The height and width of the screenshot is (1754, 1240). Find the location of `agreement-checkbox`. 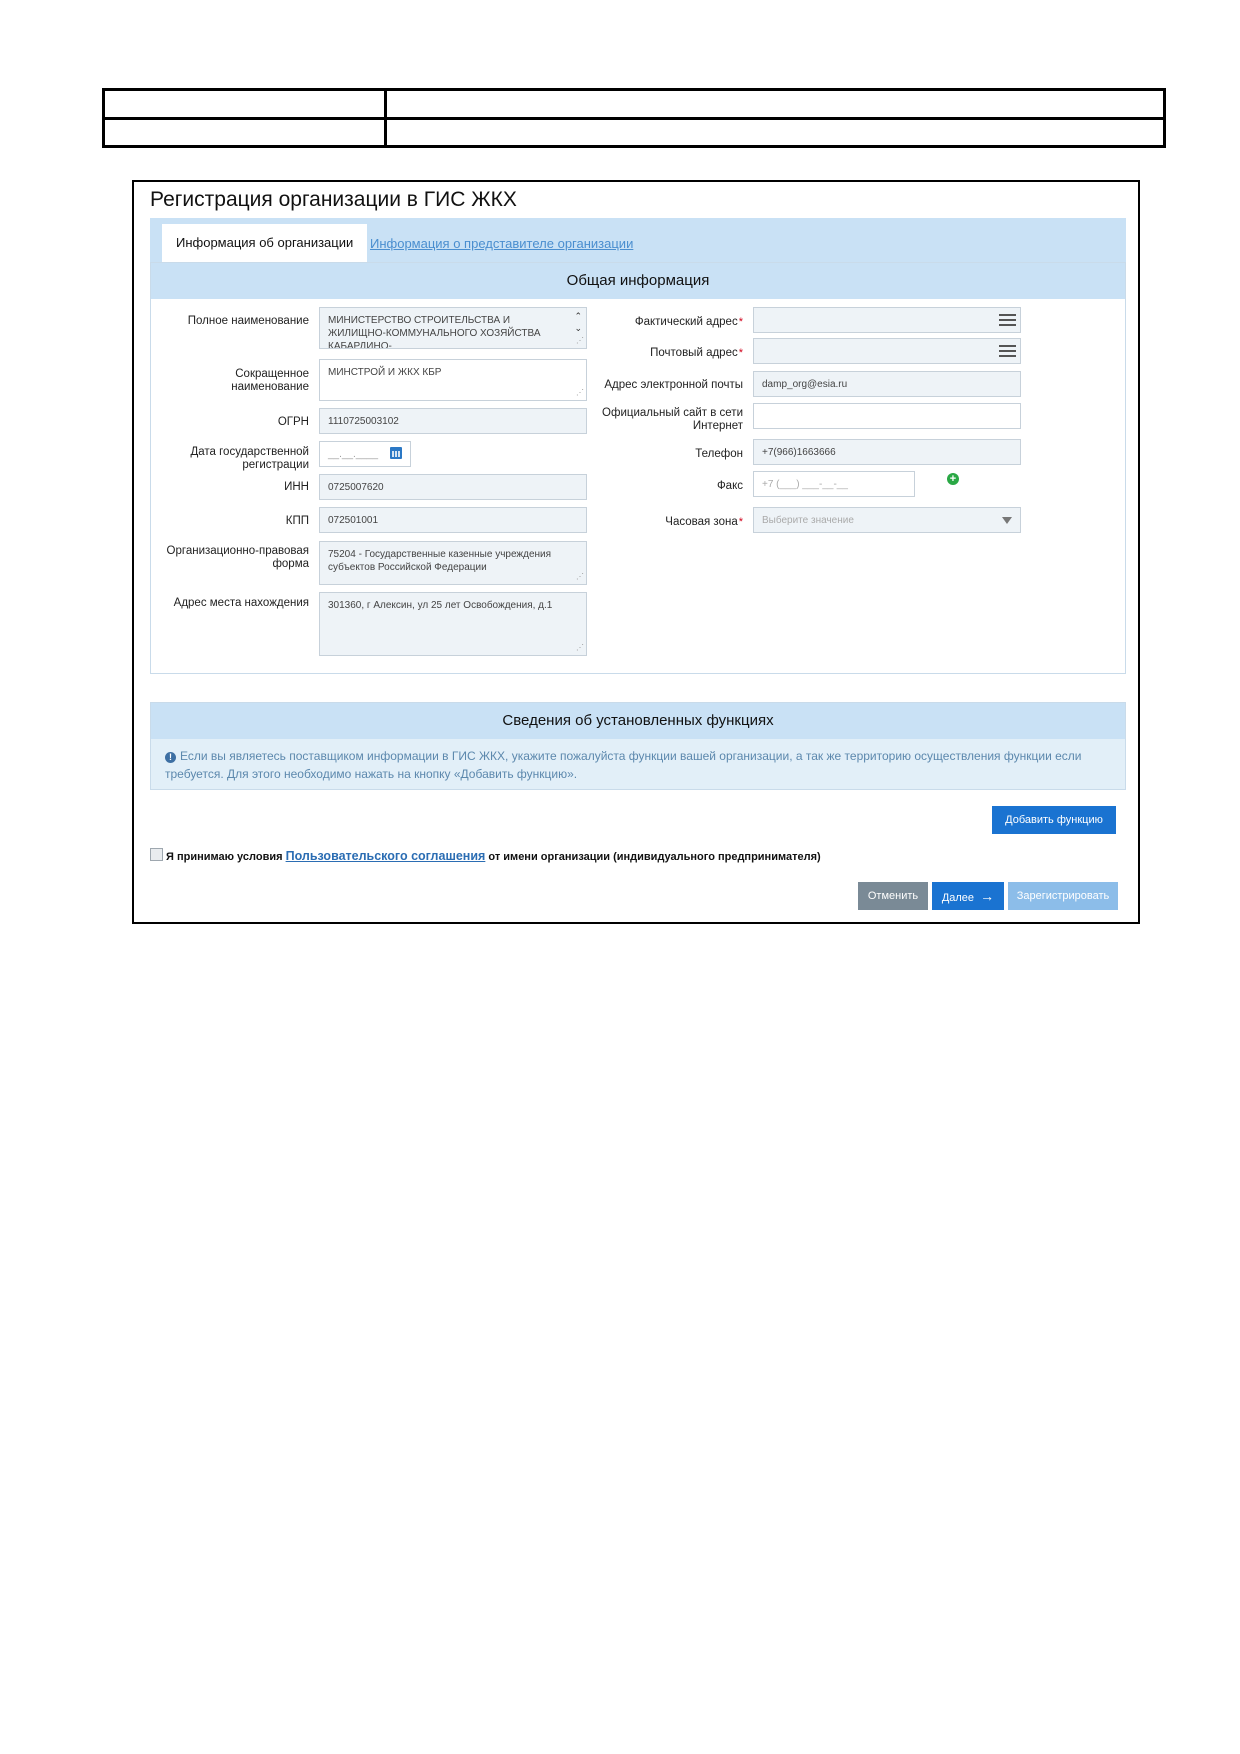

agreement-checkbox is located at coordinates (156, 854).